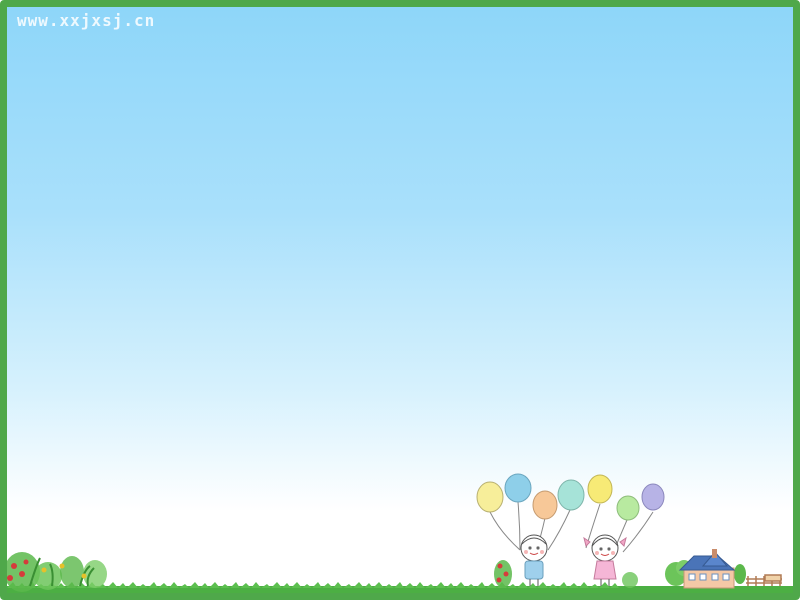 The image size is (800, 600). What do you see at coordinates (707, 569) in the screenshot?
I see `house-icon` at bounding box center [707, 569].